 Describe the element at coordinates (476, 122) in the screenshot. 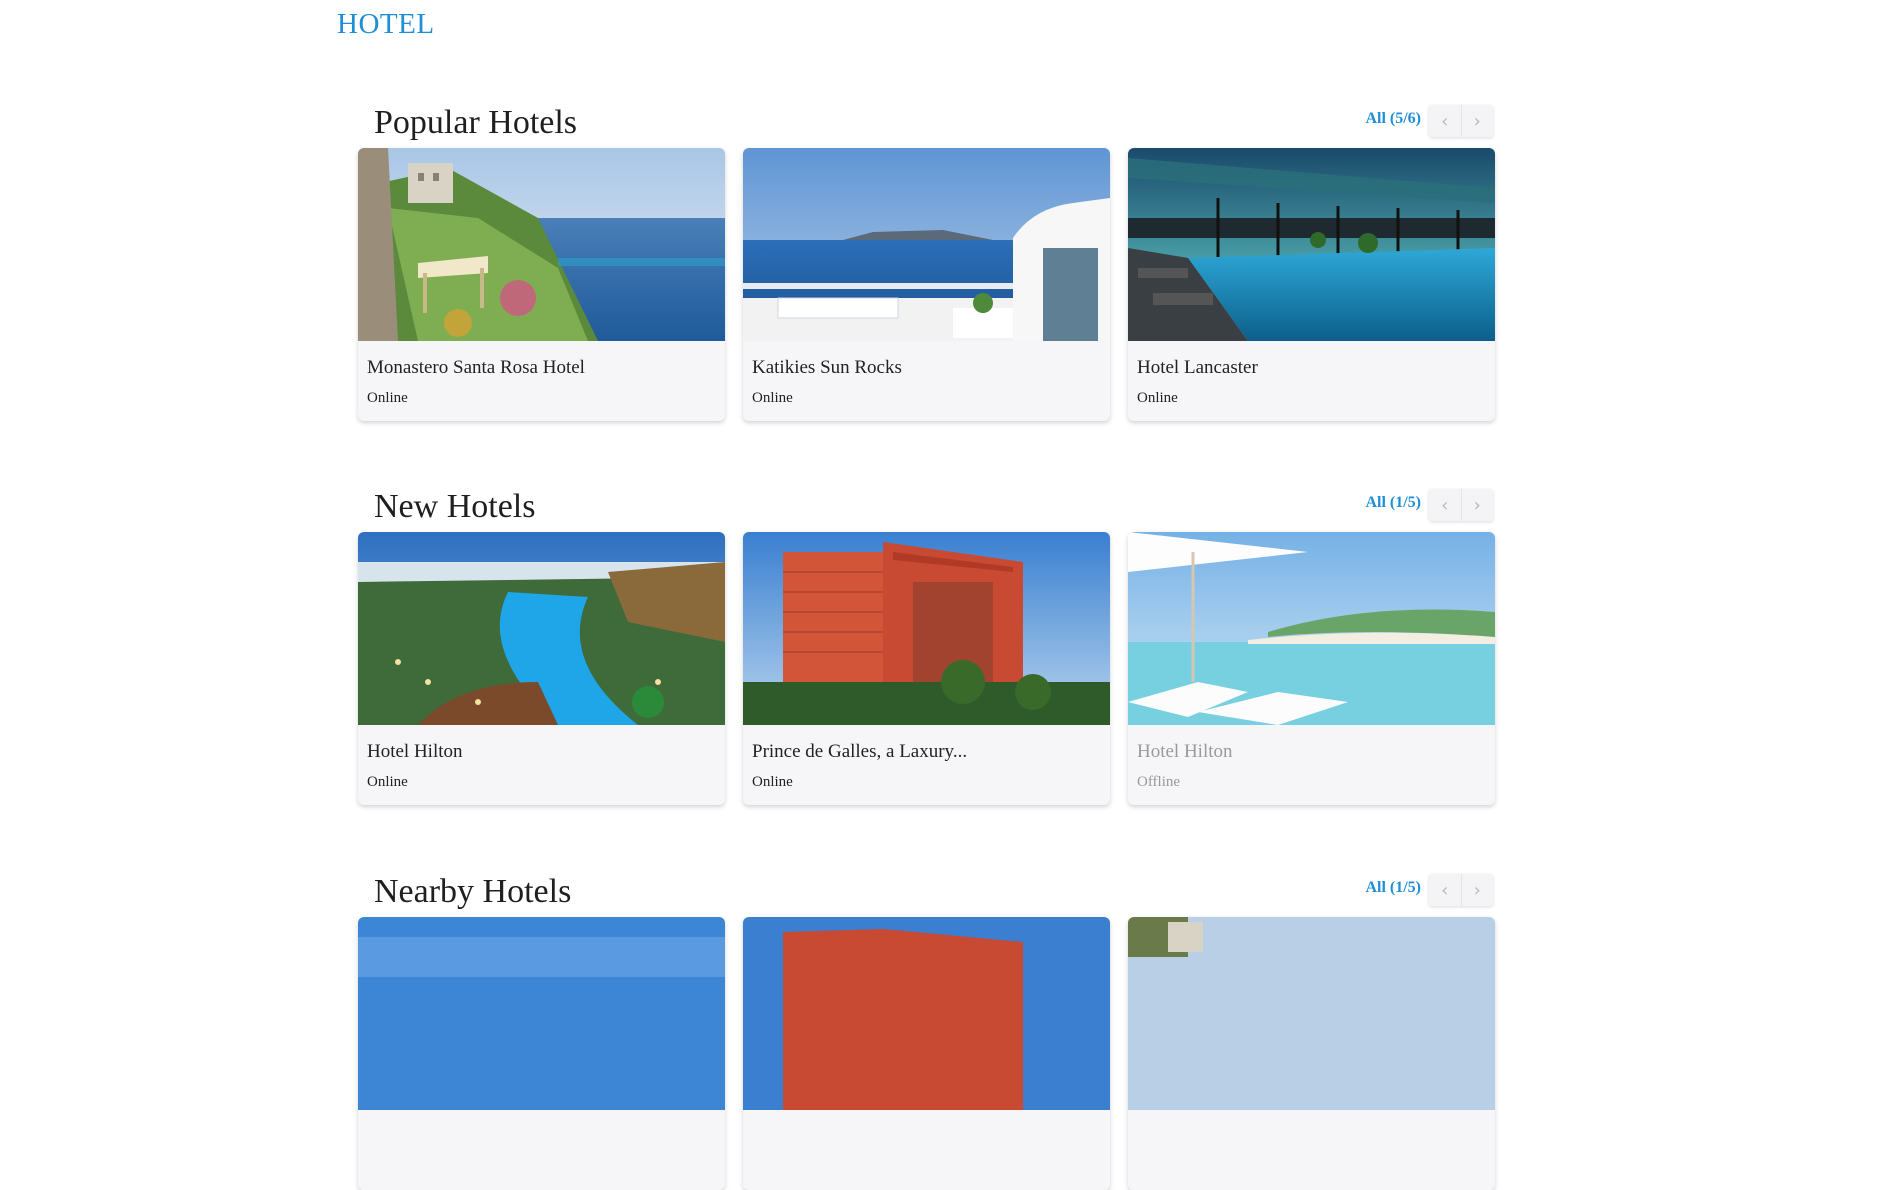

I see `section-title: Popular Hotels` at that location.